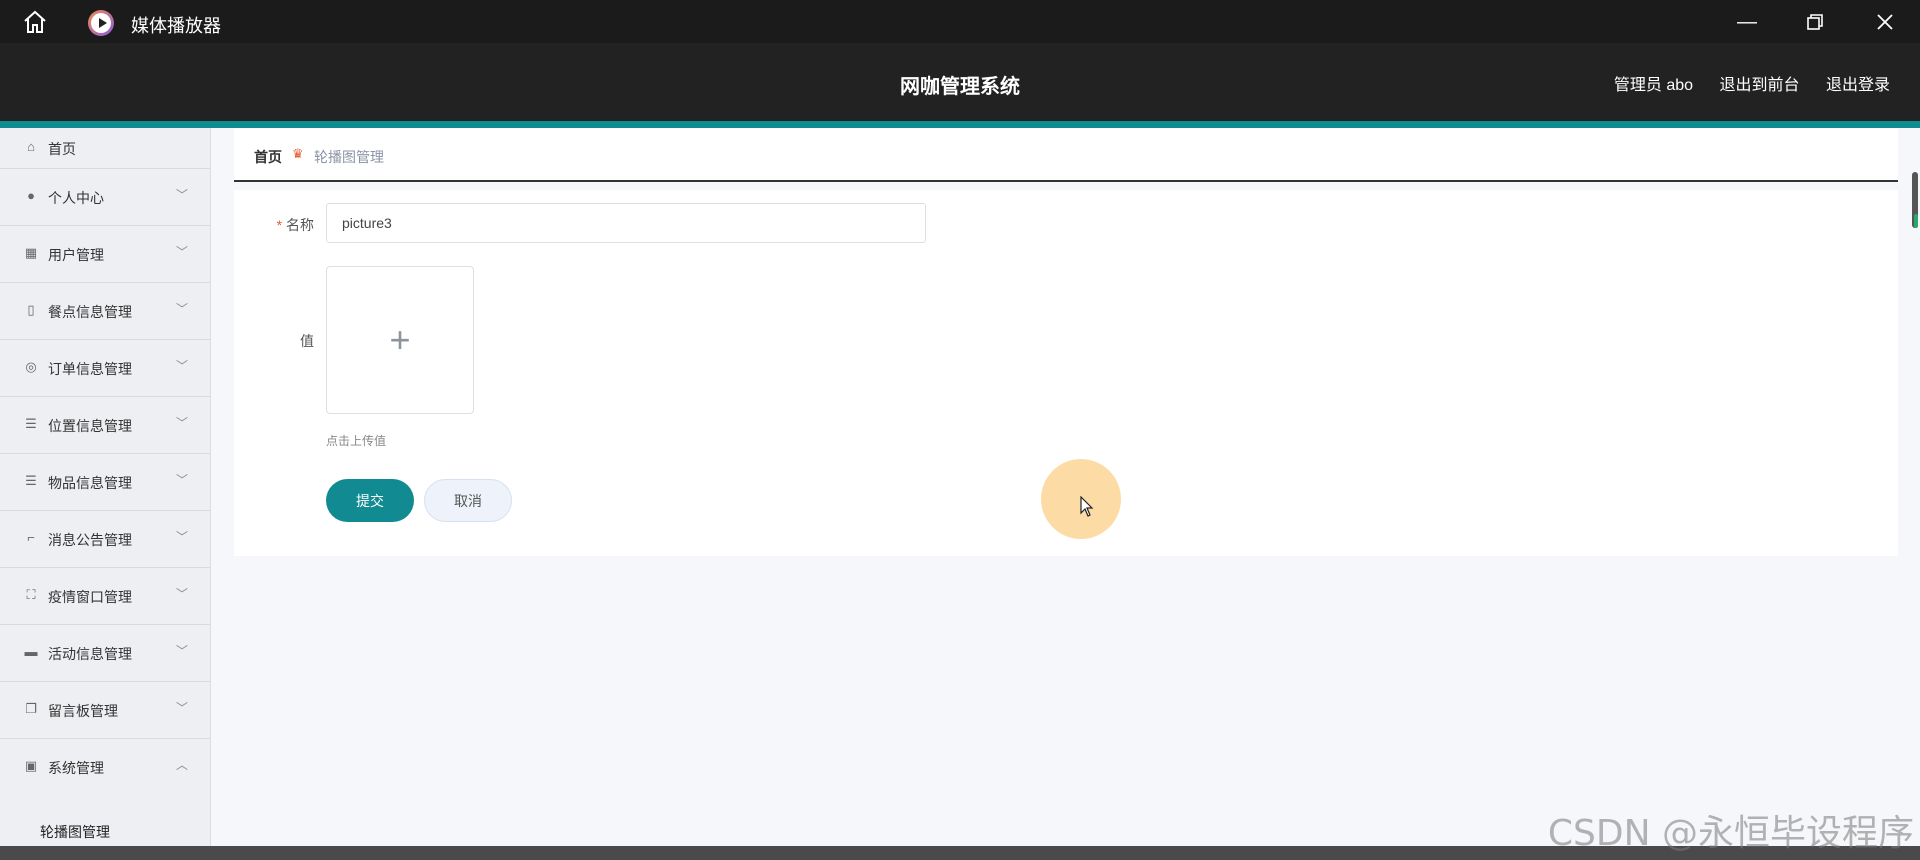  I want to click on exit-to-front-link: 退出到前台, so click(1760, 85).